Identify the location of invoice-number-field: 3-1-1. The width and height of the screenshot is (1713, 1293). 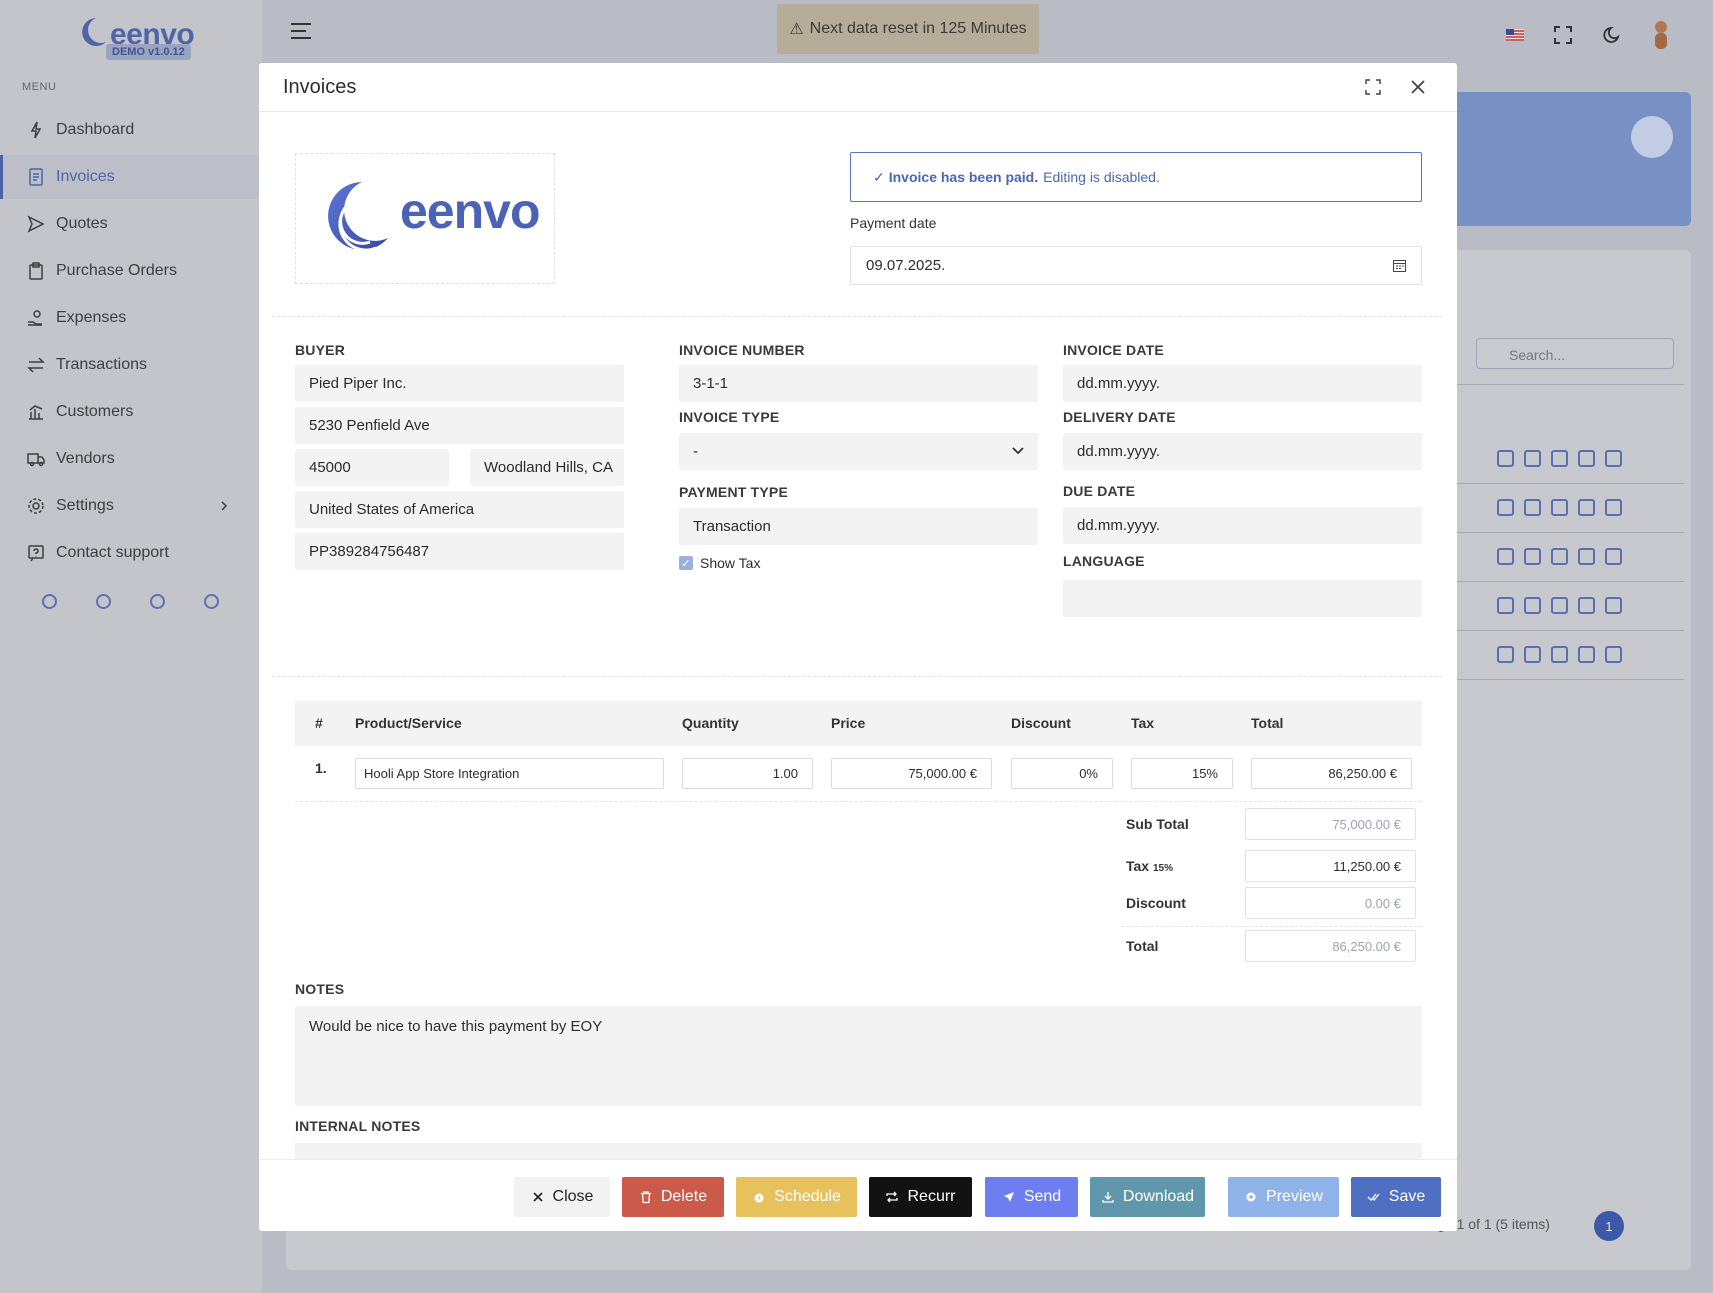
(858, 383).